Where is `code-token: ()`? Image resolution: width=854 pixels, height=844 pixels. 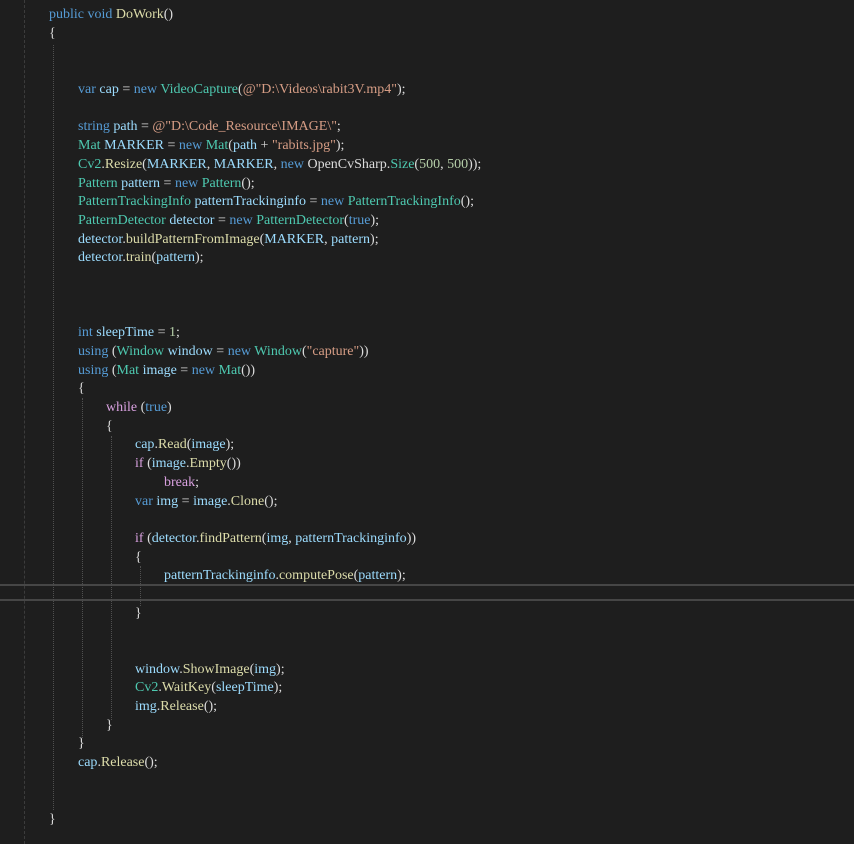
code-token: () is located at coordinates (168, 14).